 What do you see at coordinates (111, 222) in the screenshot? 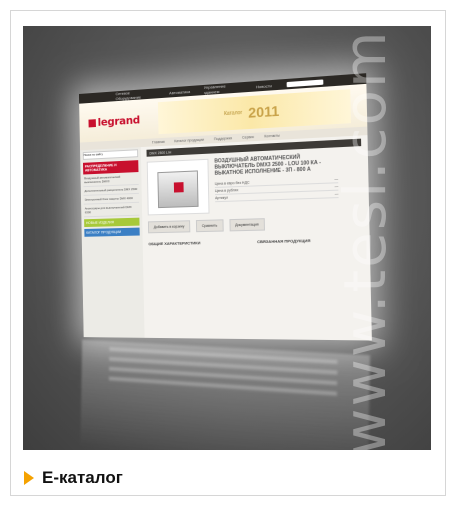
I see `sidebar-new-products: НОВЫЕ ИЗДЕЛИЯ` at bounding box center [111, 222].